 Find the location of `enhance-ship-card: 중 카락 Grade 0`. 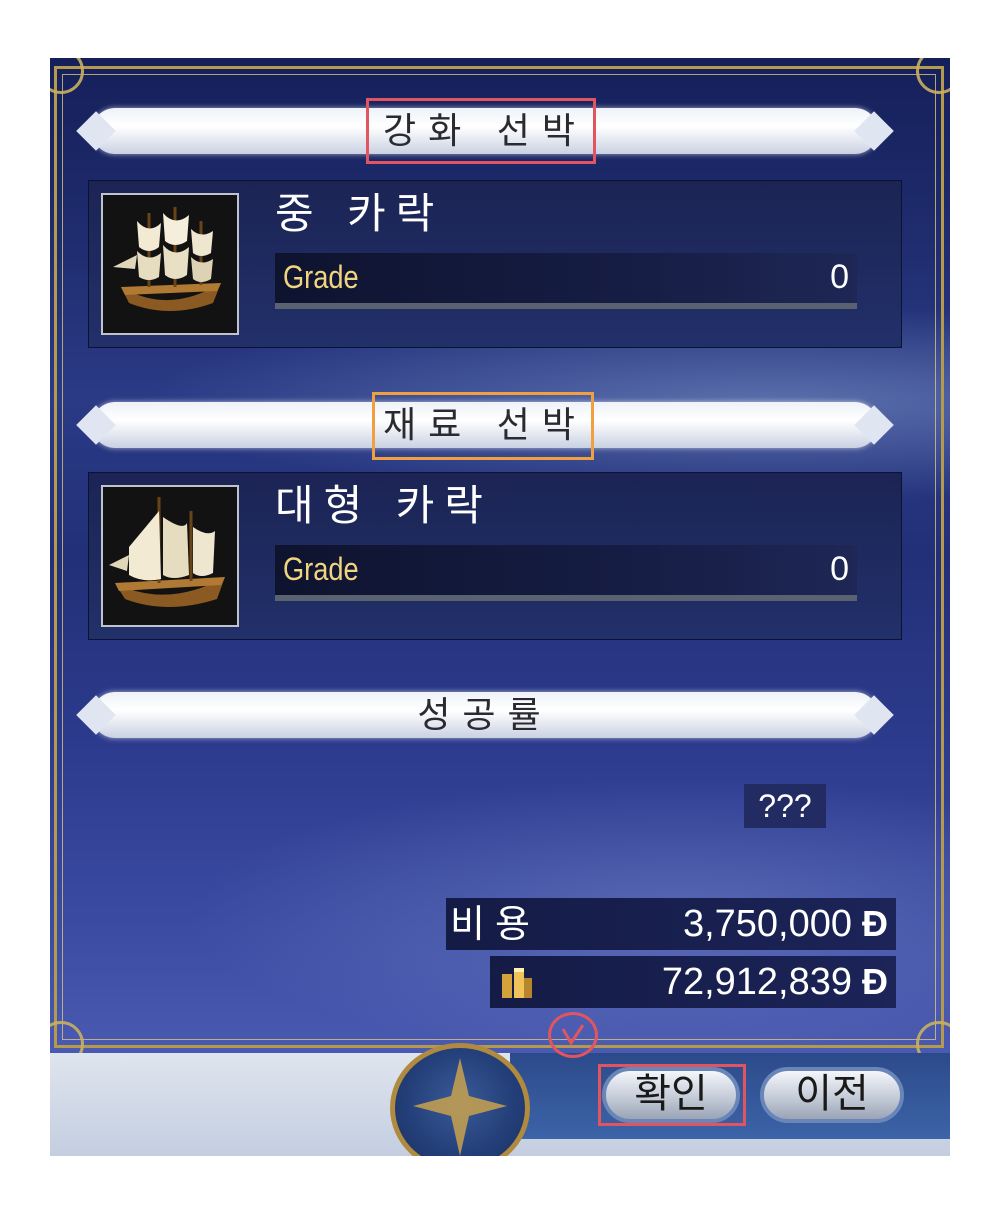

enhance-ship-card: 중 카락 Grade 0 is located at coordinates (495, 264).